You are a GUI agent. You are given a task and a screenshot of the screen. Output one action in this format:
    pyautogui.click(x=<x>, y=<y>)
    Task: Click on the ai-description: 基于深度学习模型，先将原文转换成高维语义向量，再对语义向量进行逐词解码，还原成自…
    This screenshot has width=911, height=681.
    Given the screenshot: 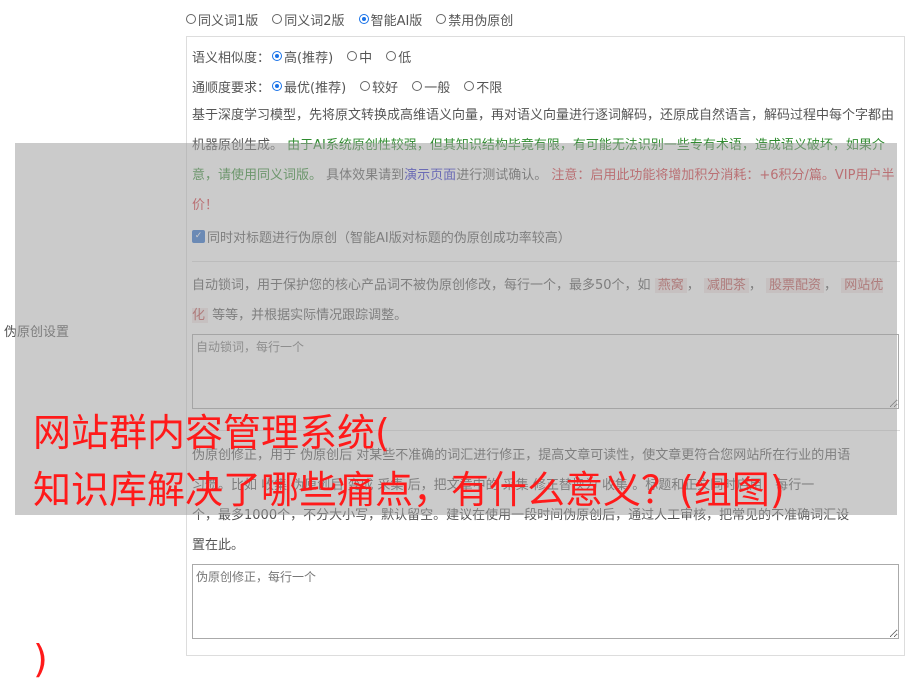 What is the action you would take?
    pyautogui.click(x=543, y=160)
    